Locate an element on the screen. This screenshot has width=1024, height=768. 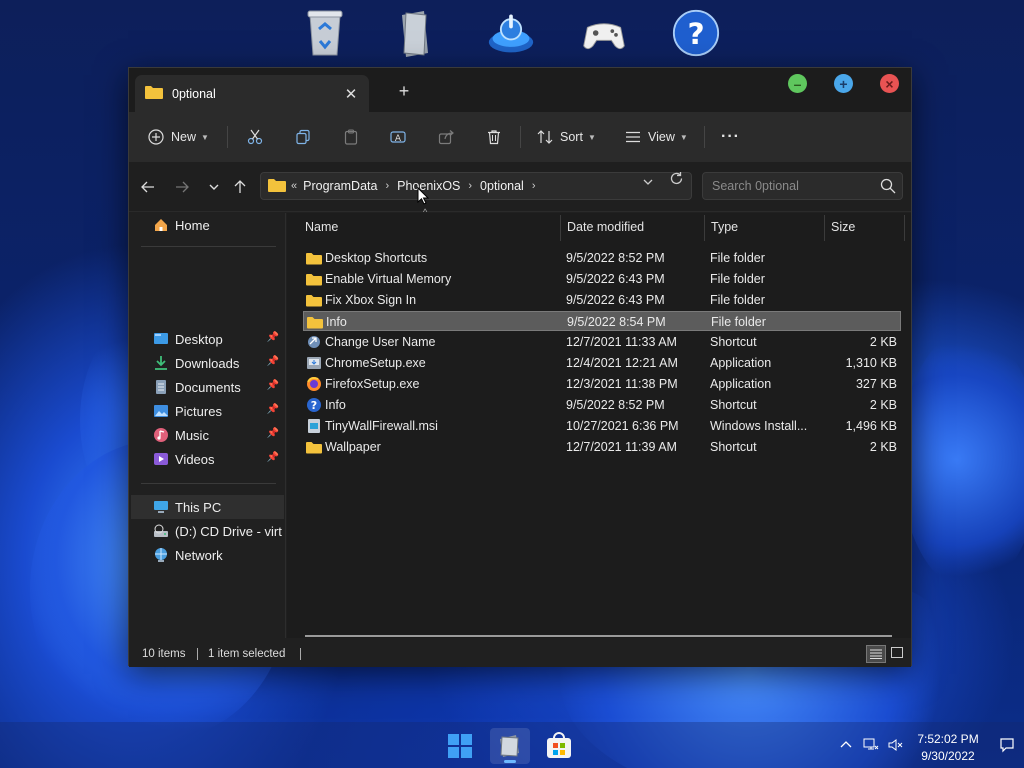
sort-button: Sort ▼ is located at coordinates (566, 137).